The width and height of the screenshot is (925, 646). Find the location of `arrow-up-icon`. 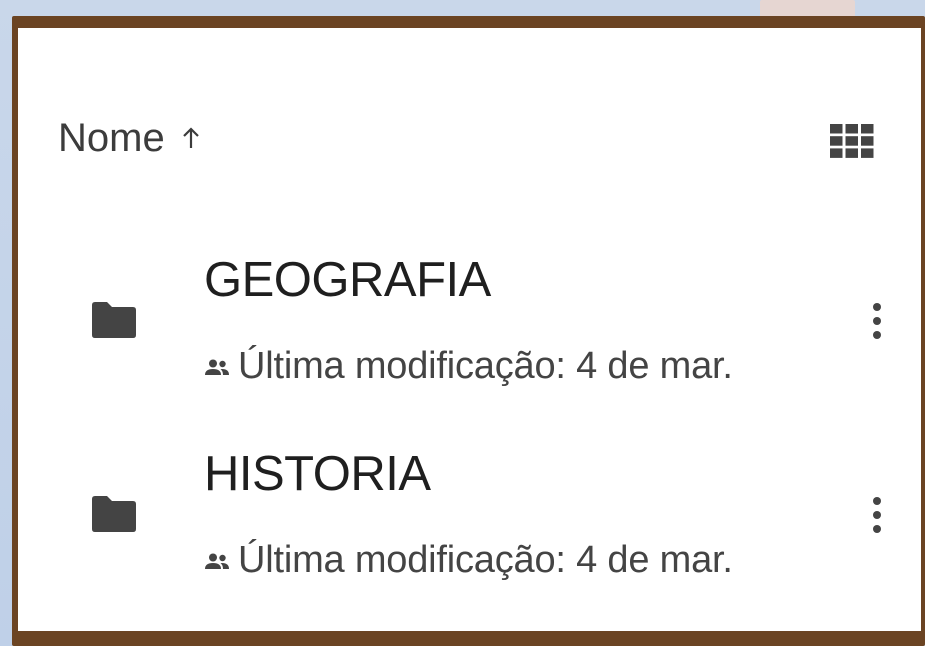

arrow-up-icon is located at coordinates (191, 138).